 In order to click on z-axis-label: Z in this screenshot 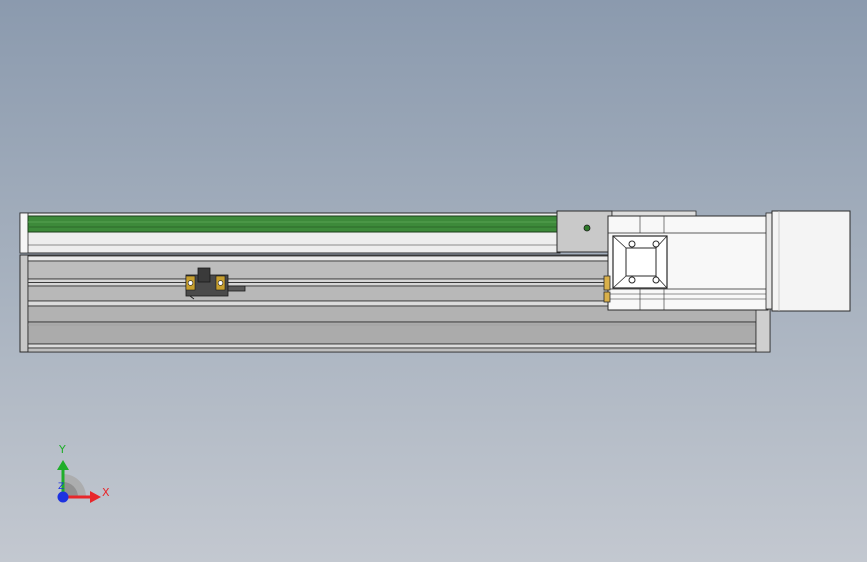, I will do `click(61, 487)`.